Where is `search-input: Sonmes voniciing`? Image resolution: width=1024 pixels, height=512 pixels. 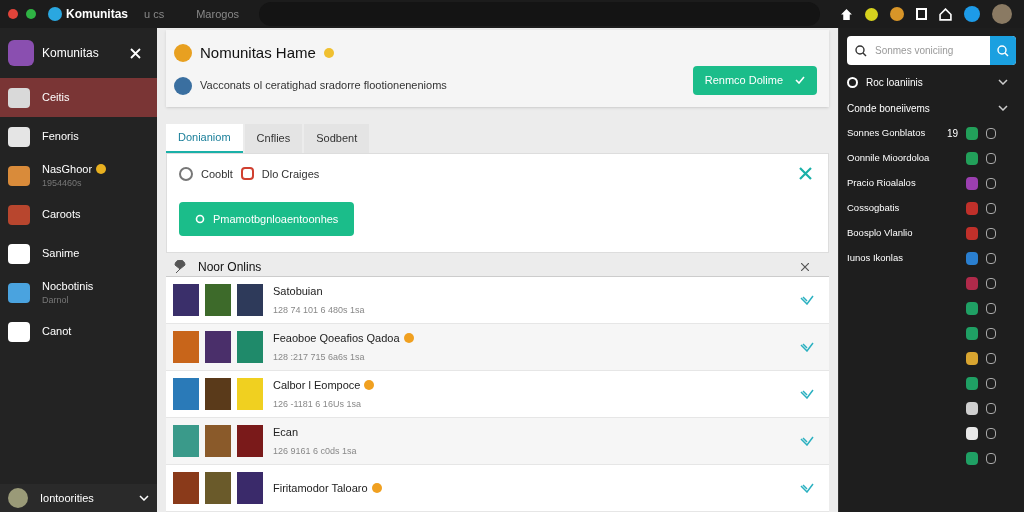
search-input: Sonmes voniciing is located at coordinates (925, 50).